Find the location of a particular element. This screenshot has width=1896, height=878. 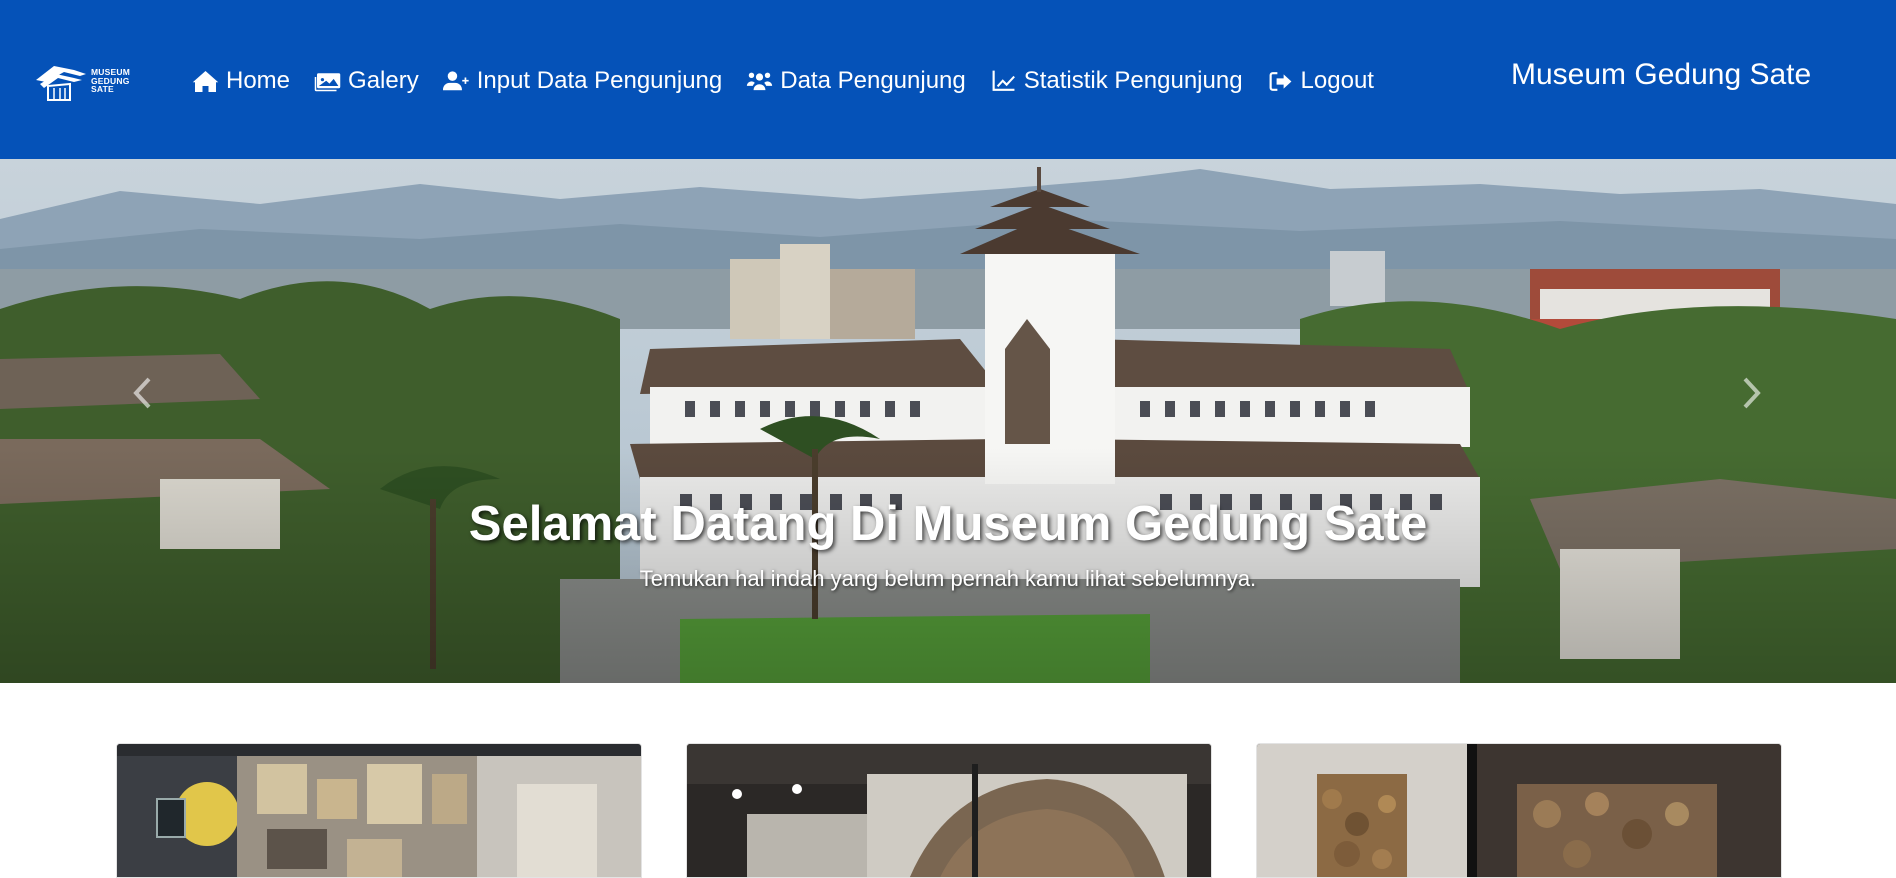

chevron-left-icon is located at coordinates (142, 393).